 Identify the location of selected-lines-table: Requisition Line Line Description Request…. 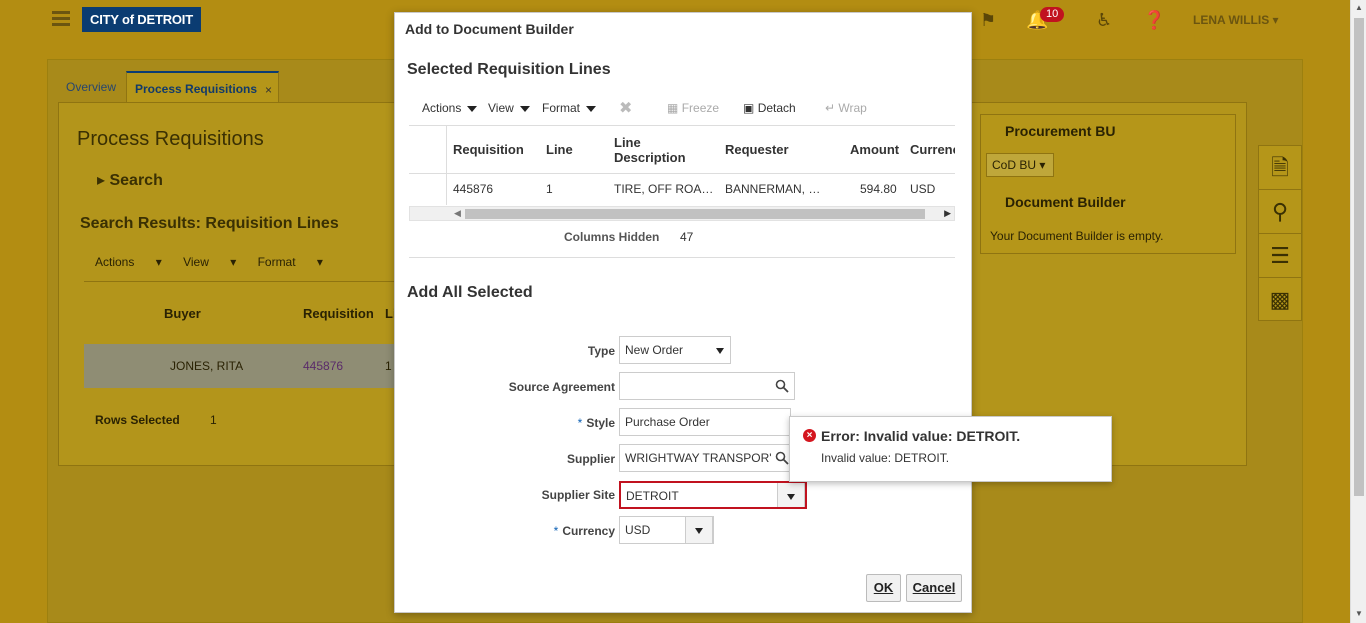
(682, 165).